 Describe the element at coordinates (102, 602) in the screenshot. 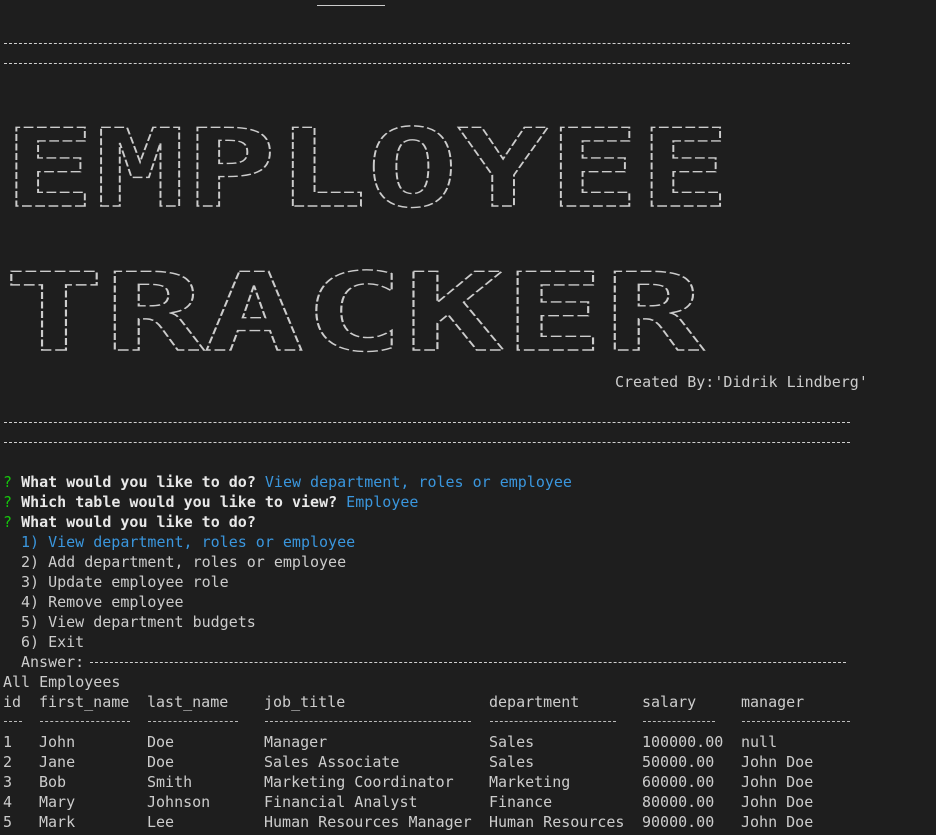

I see `menu-option-remove: 4) Remove employee` at that location.